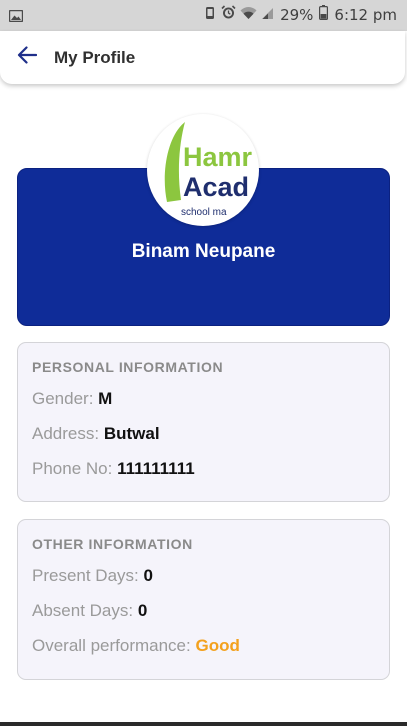  What do you see at coordinates (203, 611) in the screenshot?
I see `absent-days-row: Absent Days: 0` at bounding box center [203, 611].